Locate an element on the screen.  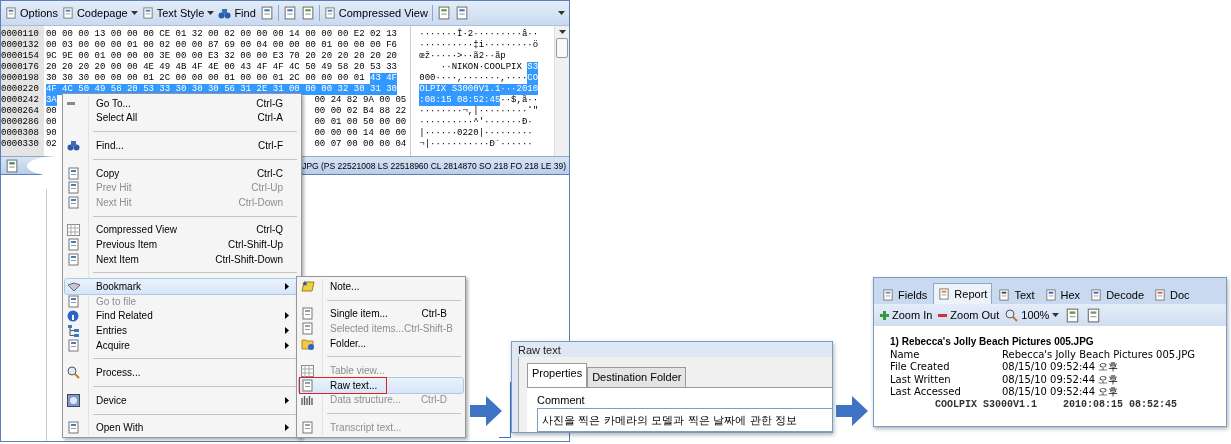
comment-field: 사진을 찍은 카메라의 모델과 찍은 날짜에 관한 정보 is located at coordinates (684, 420).